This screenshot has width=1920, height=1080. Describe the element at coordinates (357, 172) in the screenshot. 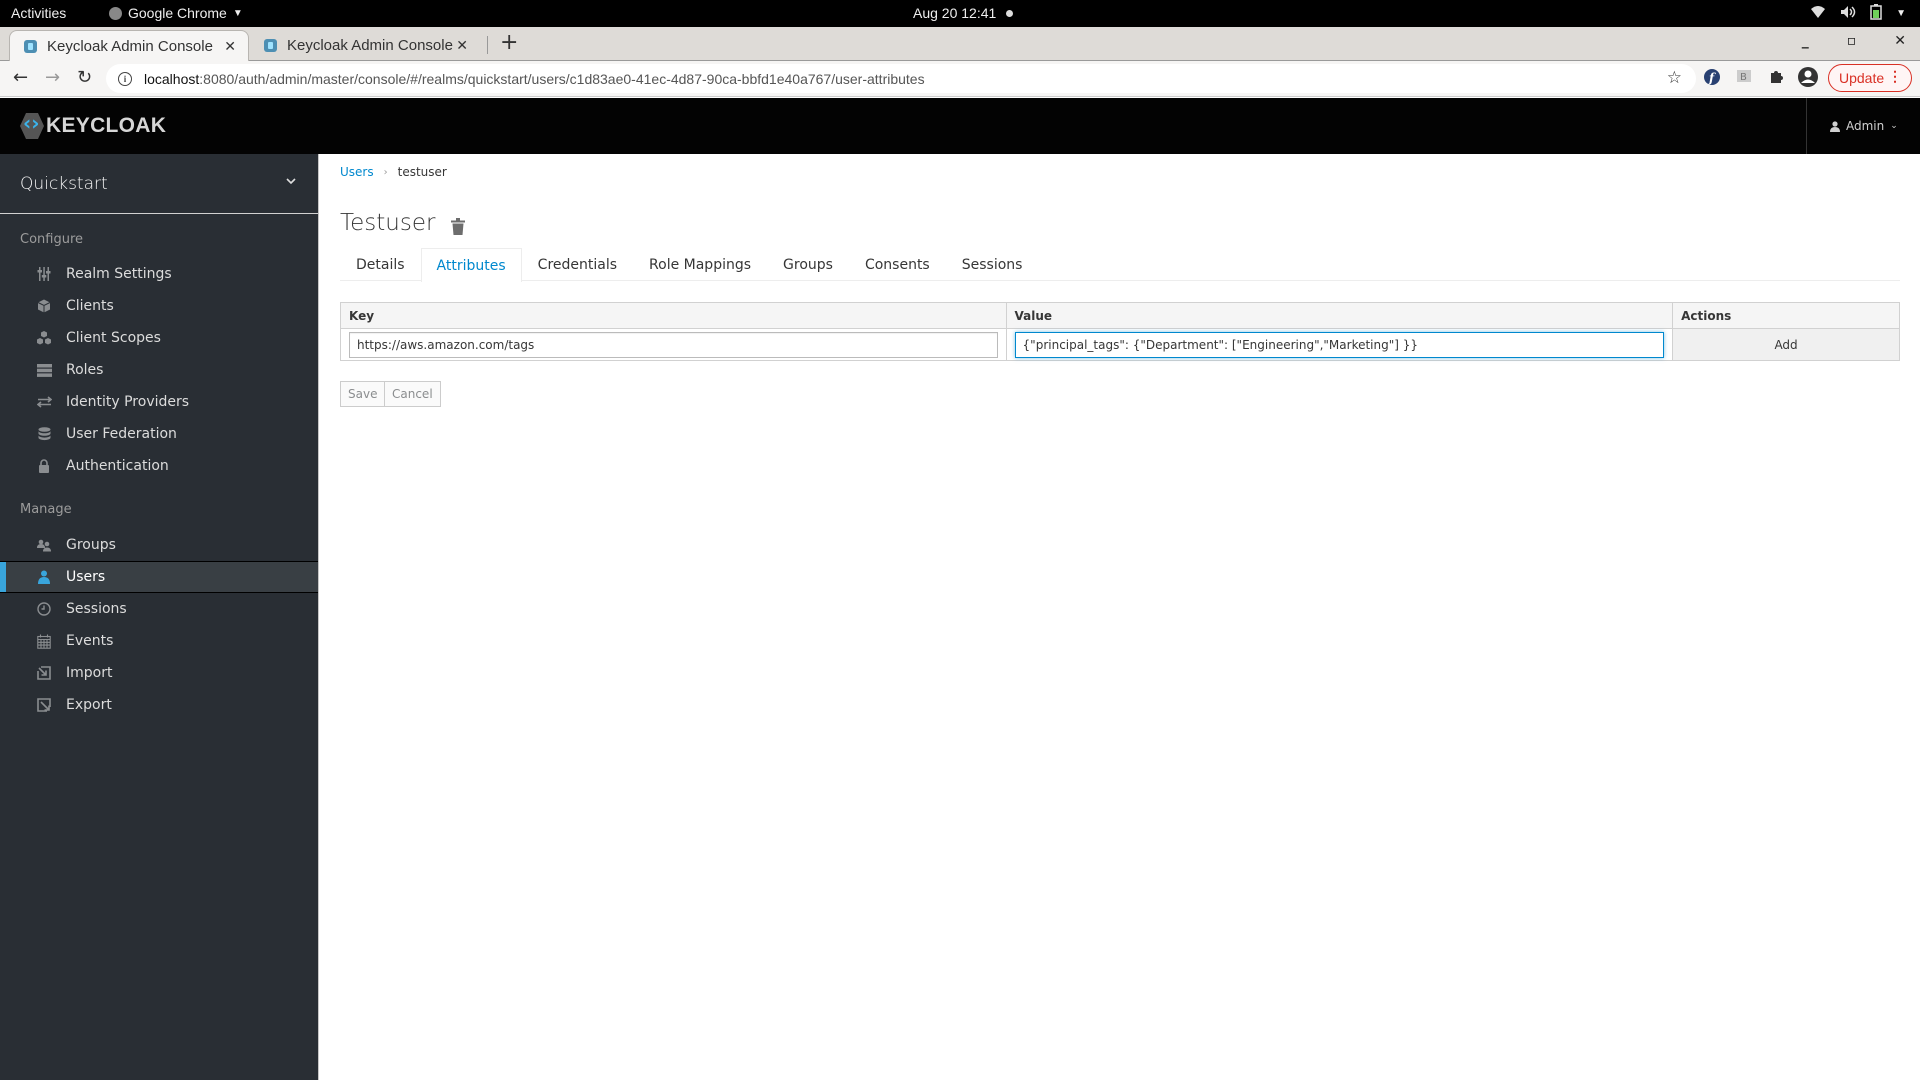

I see `breadcrumb-users-link: Users` at that location.